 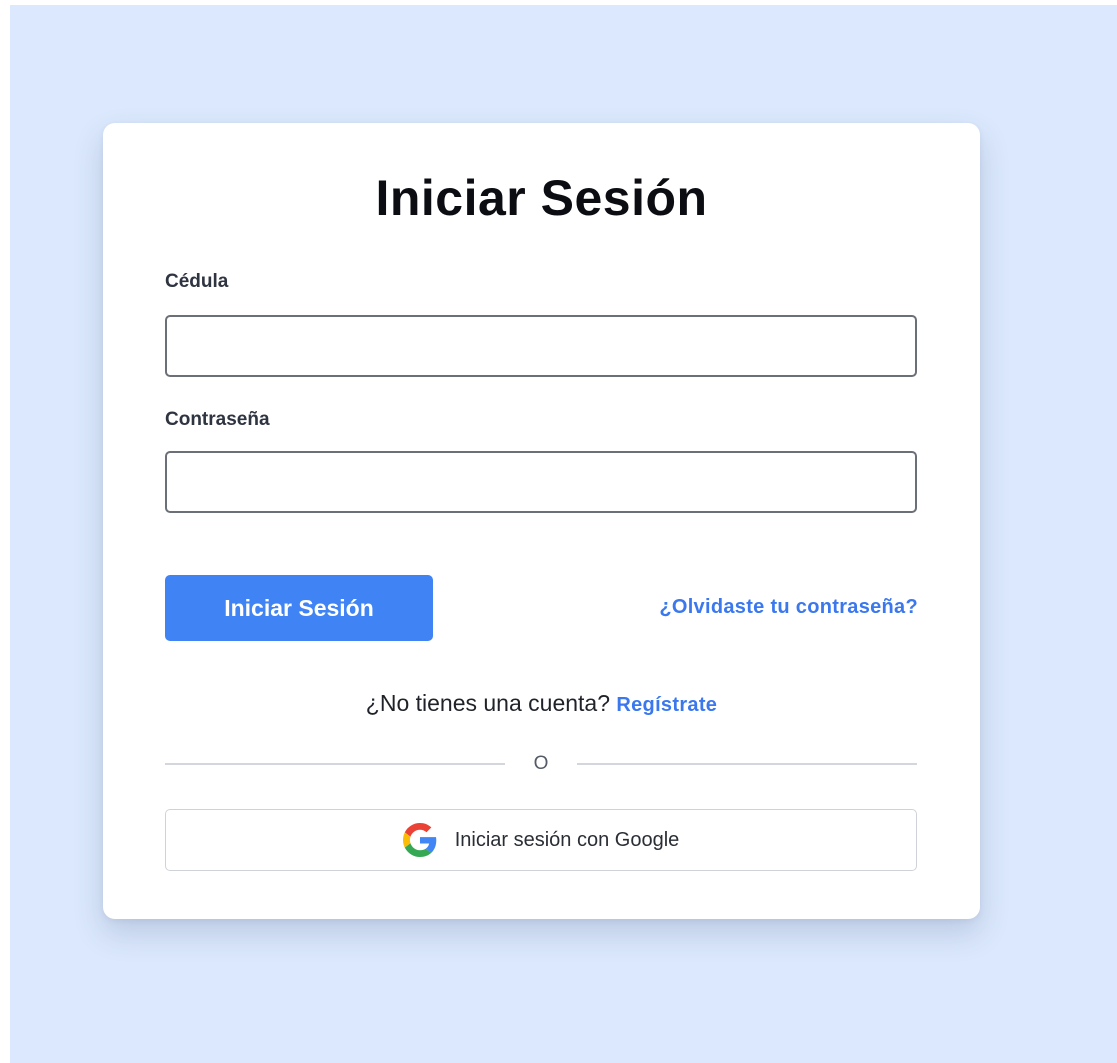 I want to click on password-input, so click(x=541, y=482).